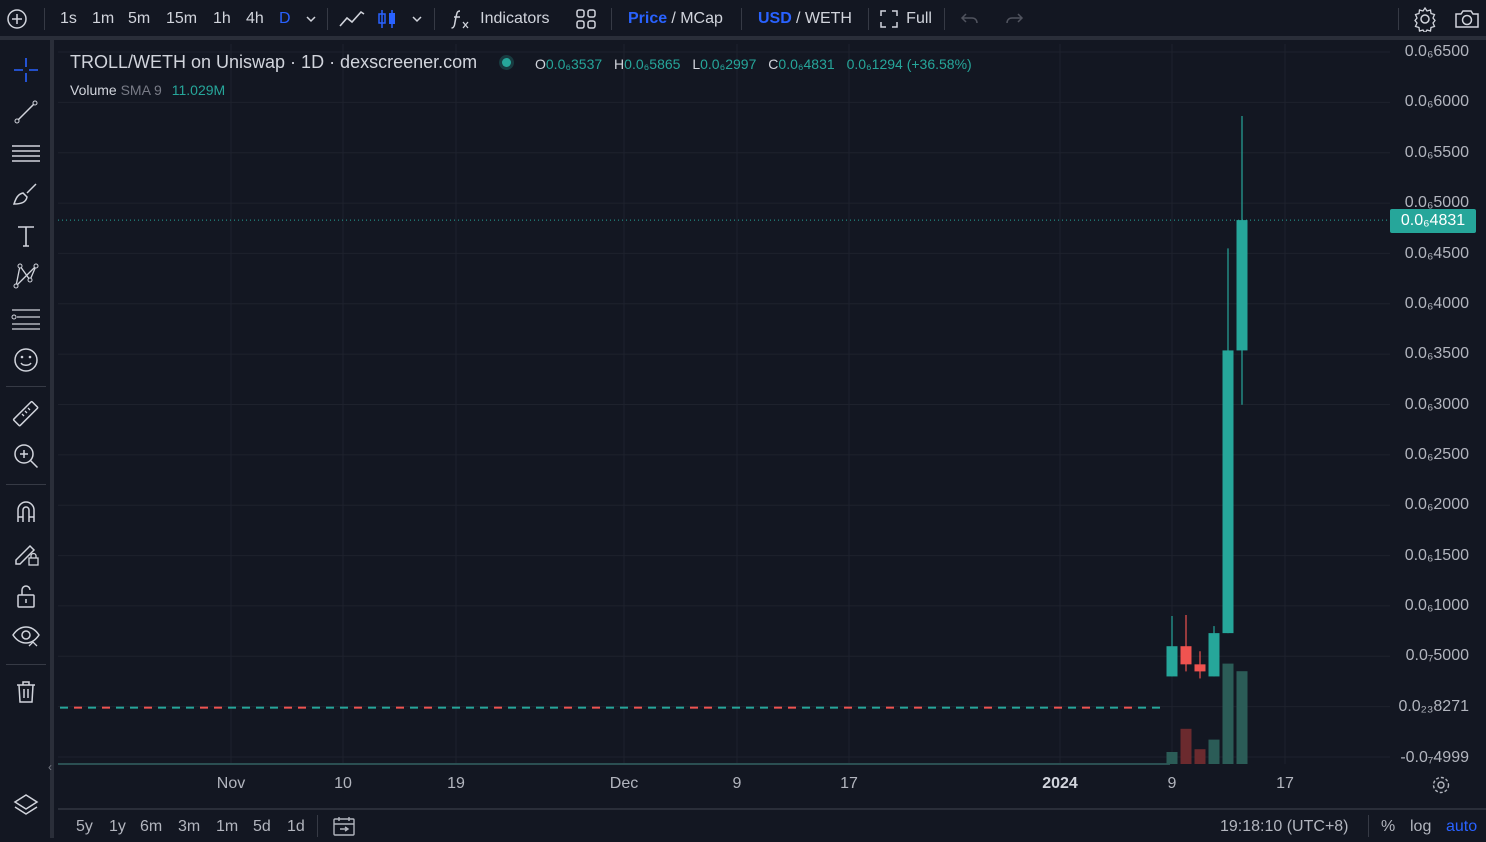  Describe the element at coordinates (1437, 655) in the screenshot. I see `price-tick: 0.0₇5000` at that location.